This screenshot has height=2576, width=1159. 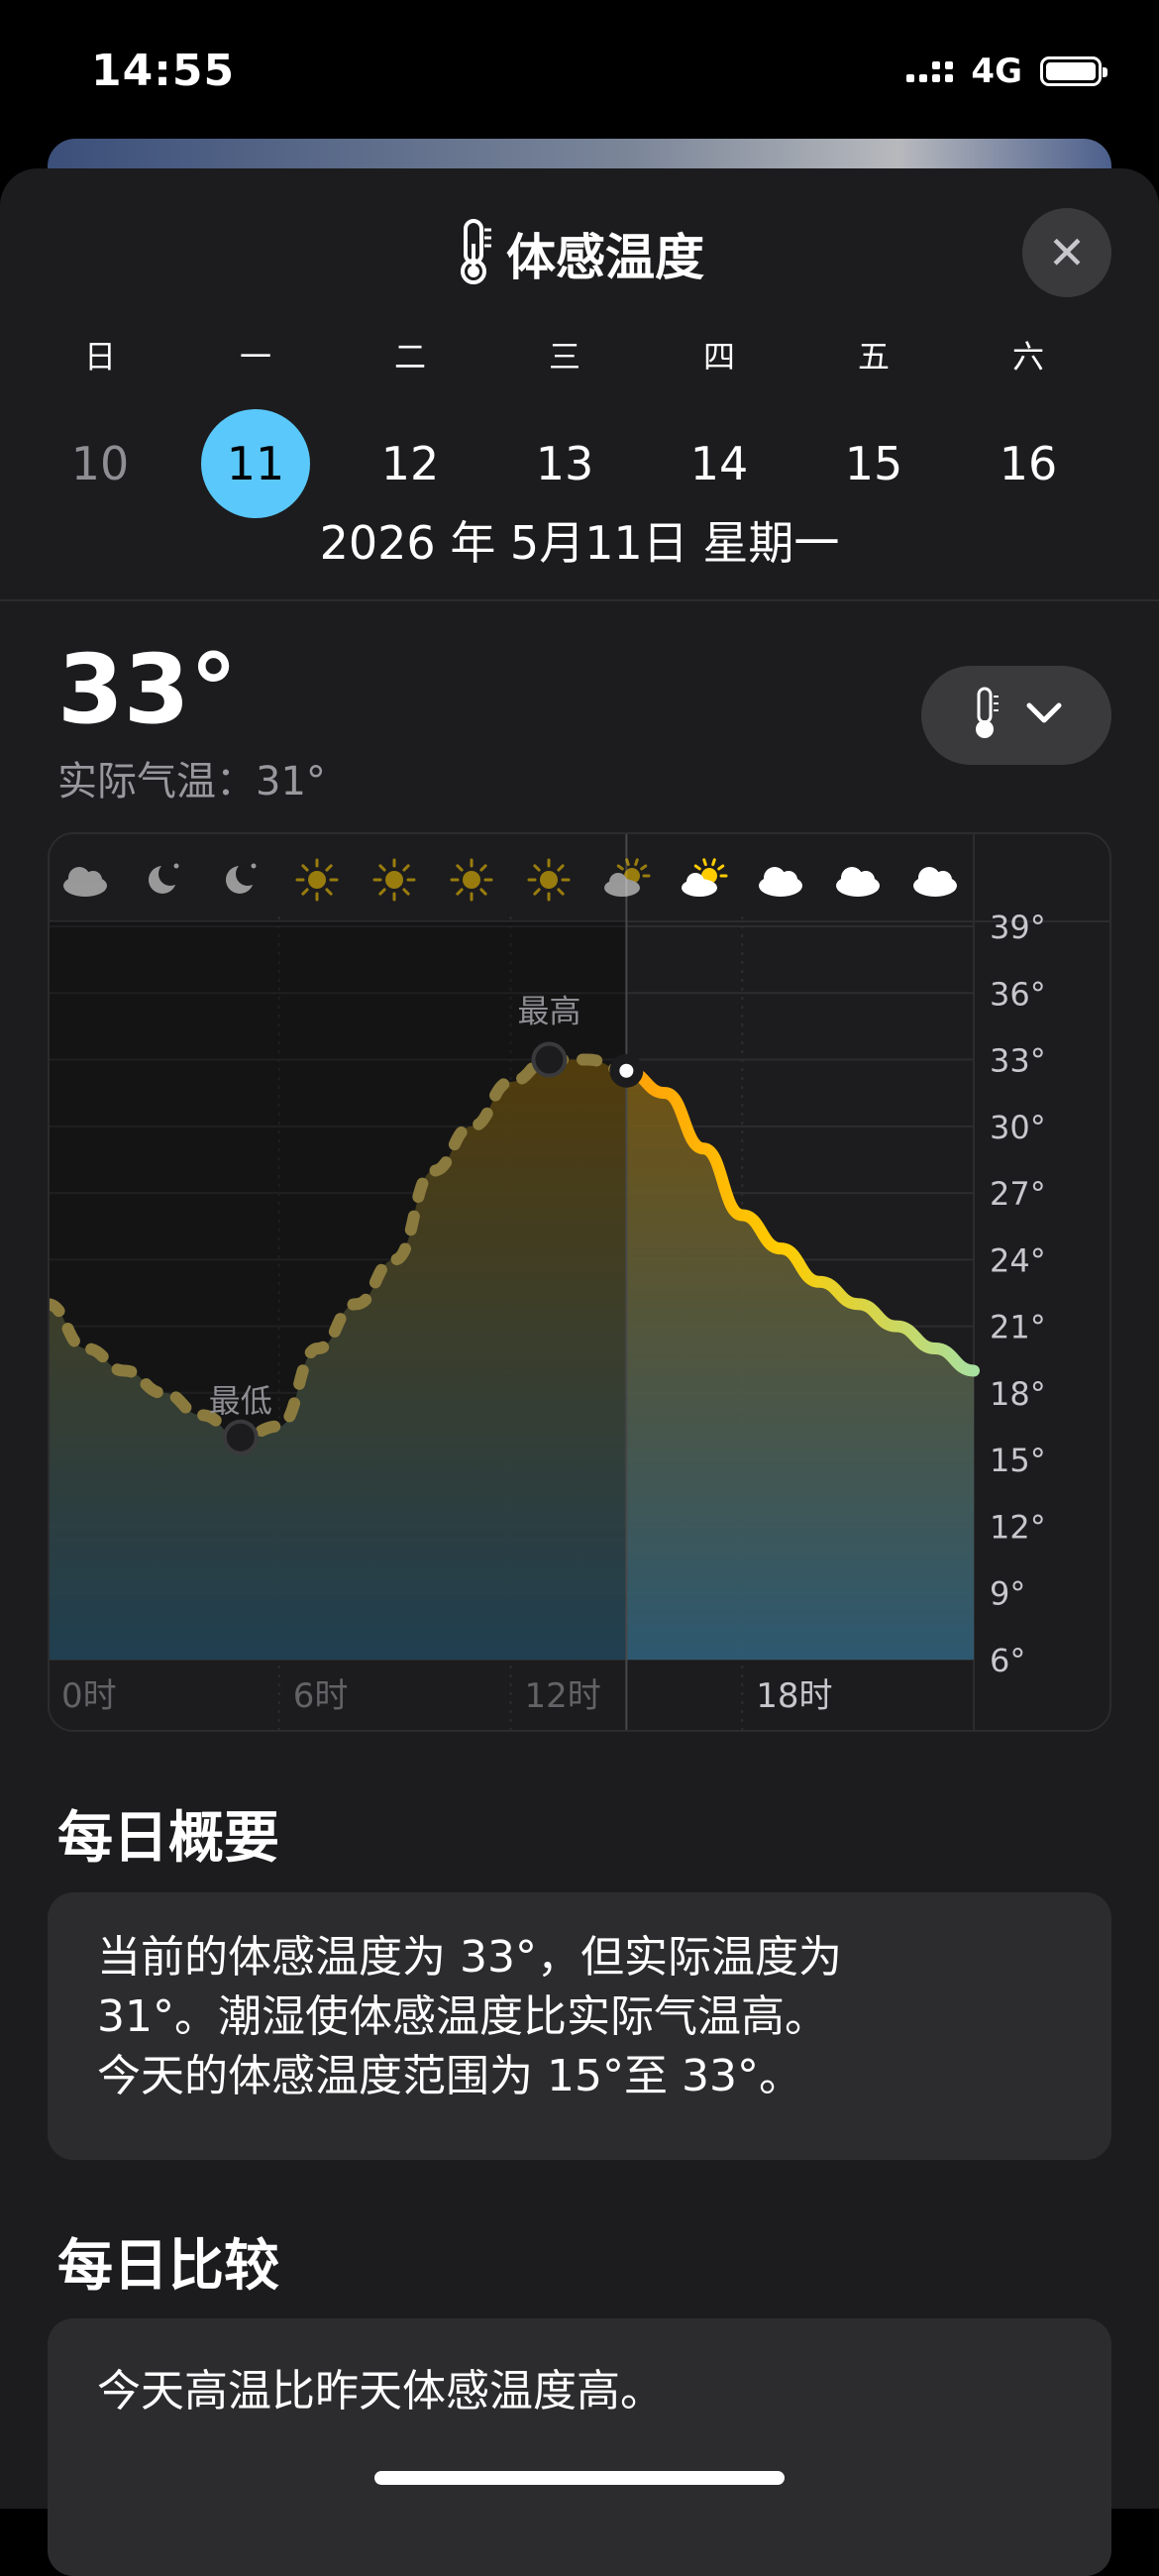 What do you see at coordinates (1029, 464) in the screenshot?
I see `day-number: 16` at bounding box center [1029, 464].